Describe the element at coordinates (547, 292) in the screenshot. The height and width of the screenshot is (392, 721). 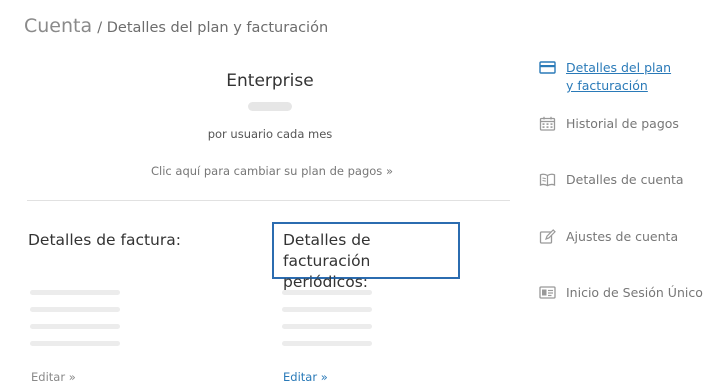
I see `id-card-icon` at that location.